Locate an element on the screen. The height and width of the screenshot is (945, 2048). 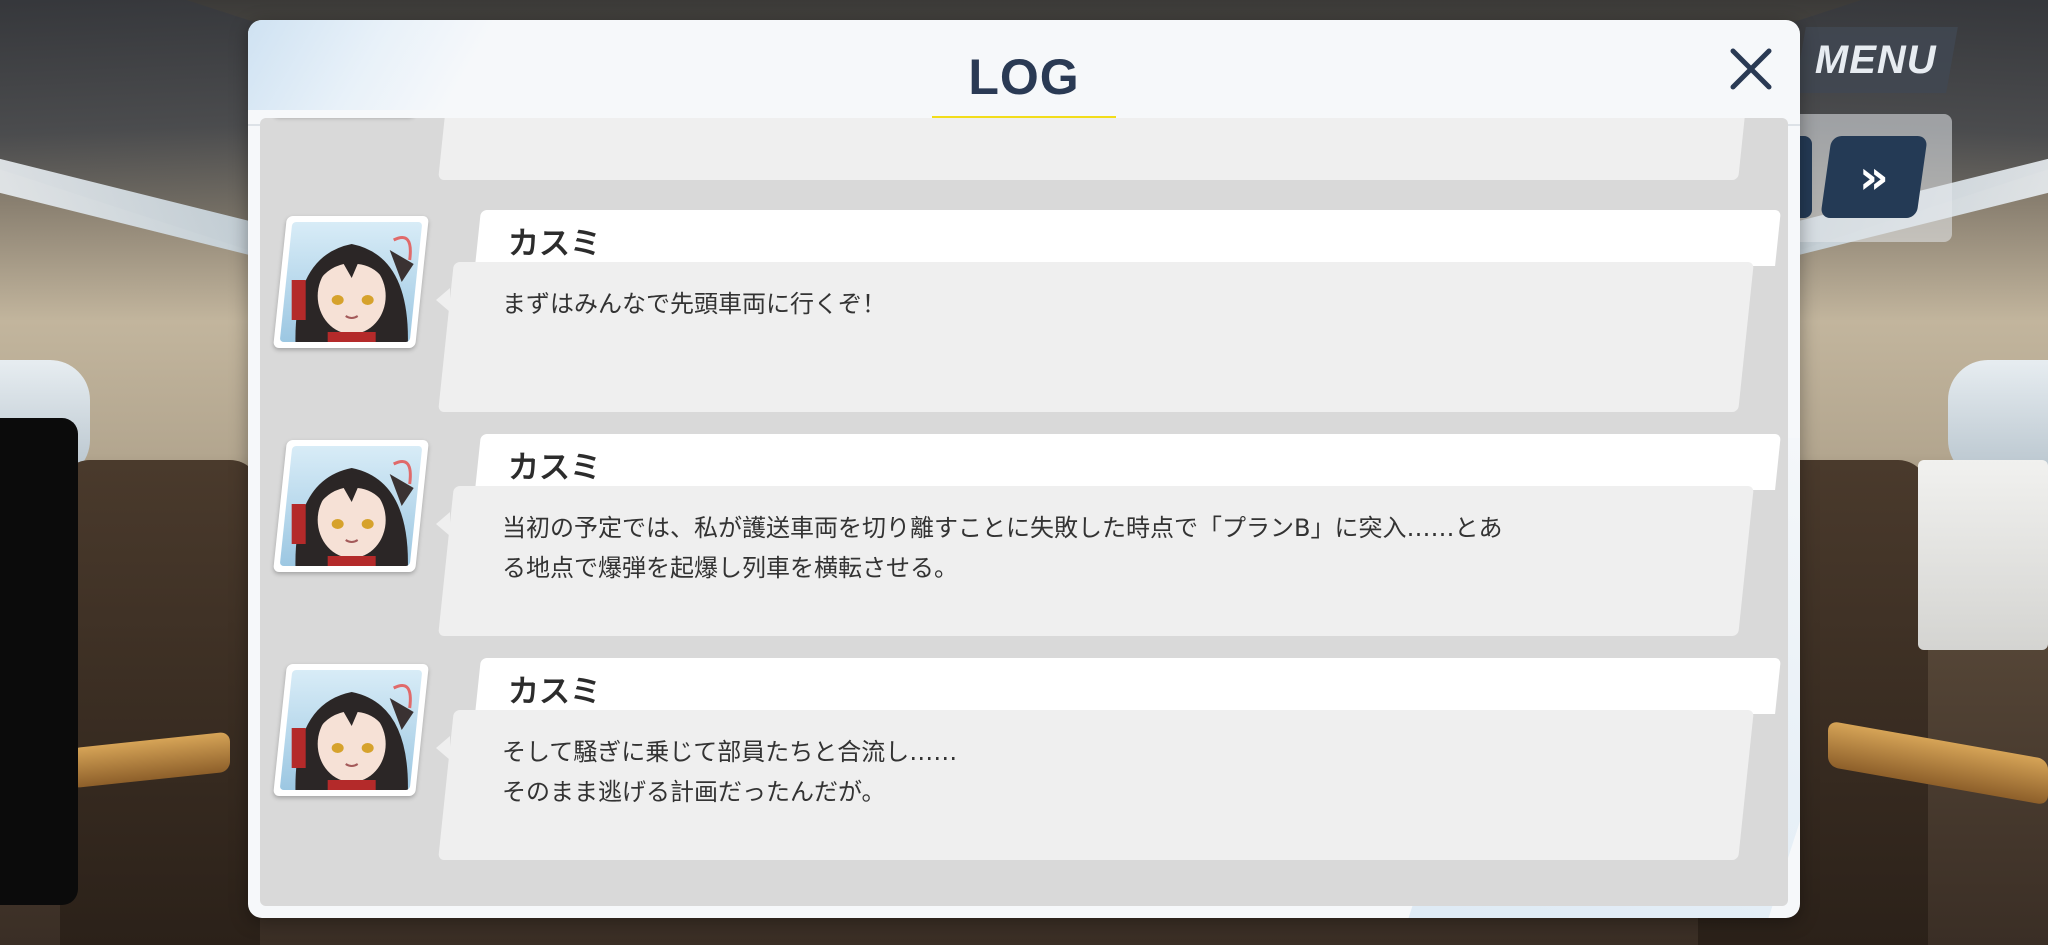
message-text: まずはみんなで先頭車両に行くぞ！ is located at coordinates (694, 304).